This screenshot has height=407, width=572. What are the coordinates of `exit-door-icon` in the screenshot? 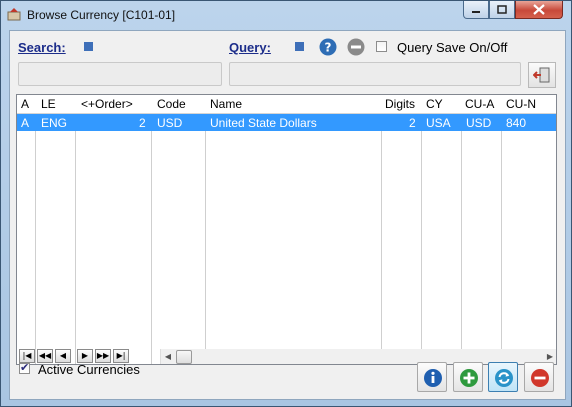 It's located at (541, 75).